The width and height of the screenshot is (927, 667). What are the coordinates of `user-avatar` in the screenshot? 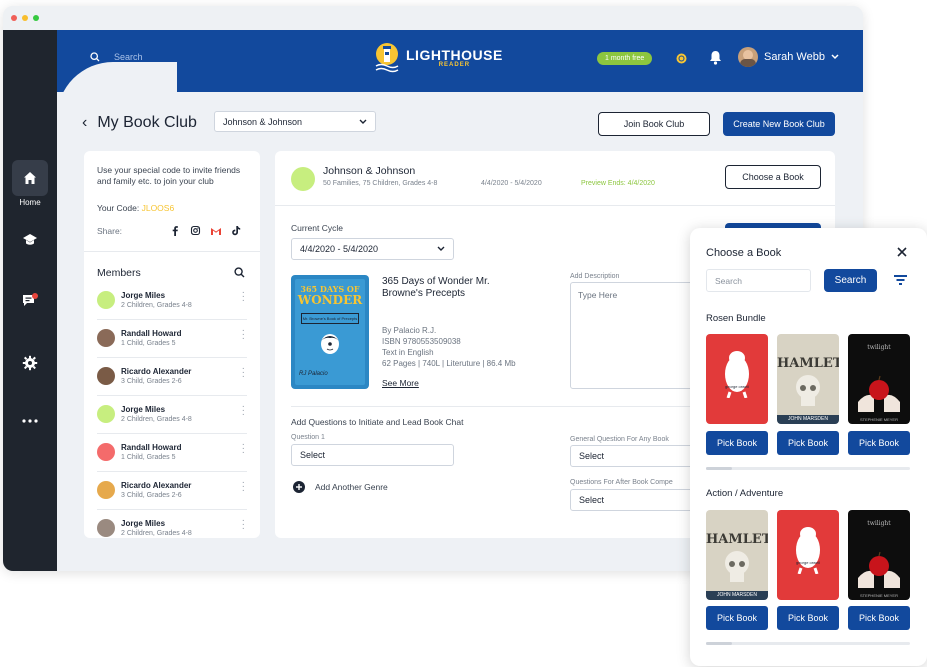 It's located at (748, 57).